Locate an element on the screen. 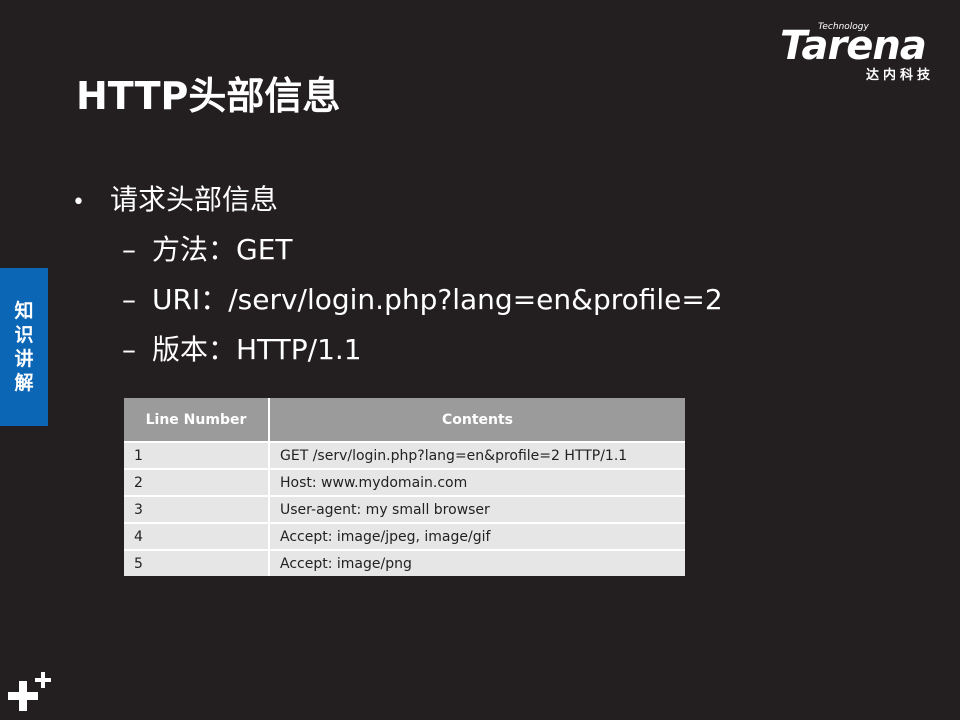 The image size is (960, 720). bullet-text: 请求头部信息 is located at coordinates (194, 199).